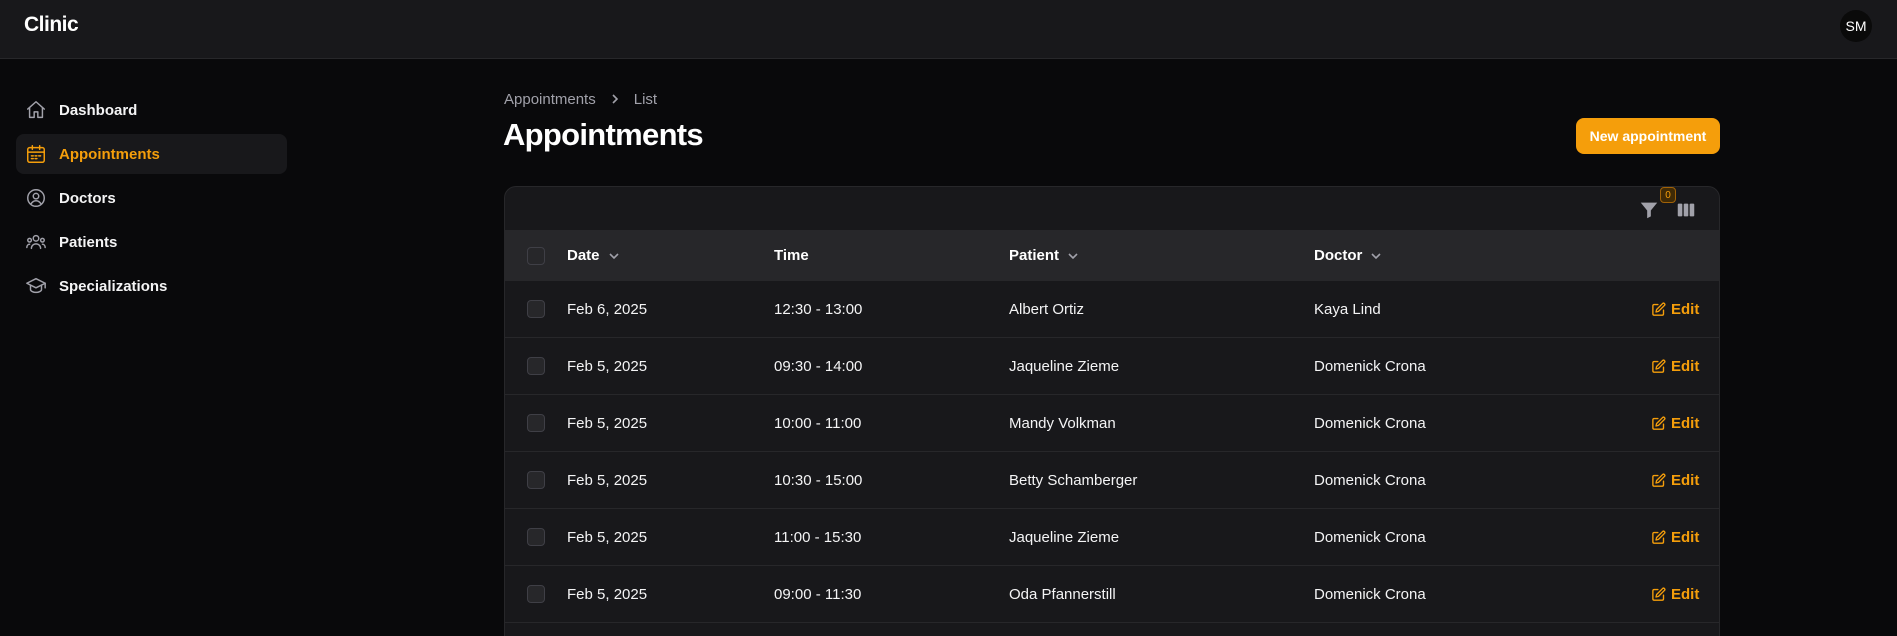 The height and width of the screenshot is (636, 1897). Describe the element at coordinates (151, 110) in the screenshot. I see `sidebar-item-dashboard: Dashboard` at that location.